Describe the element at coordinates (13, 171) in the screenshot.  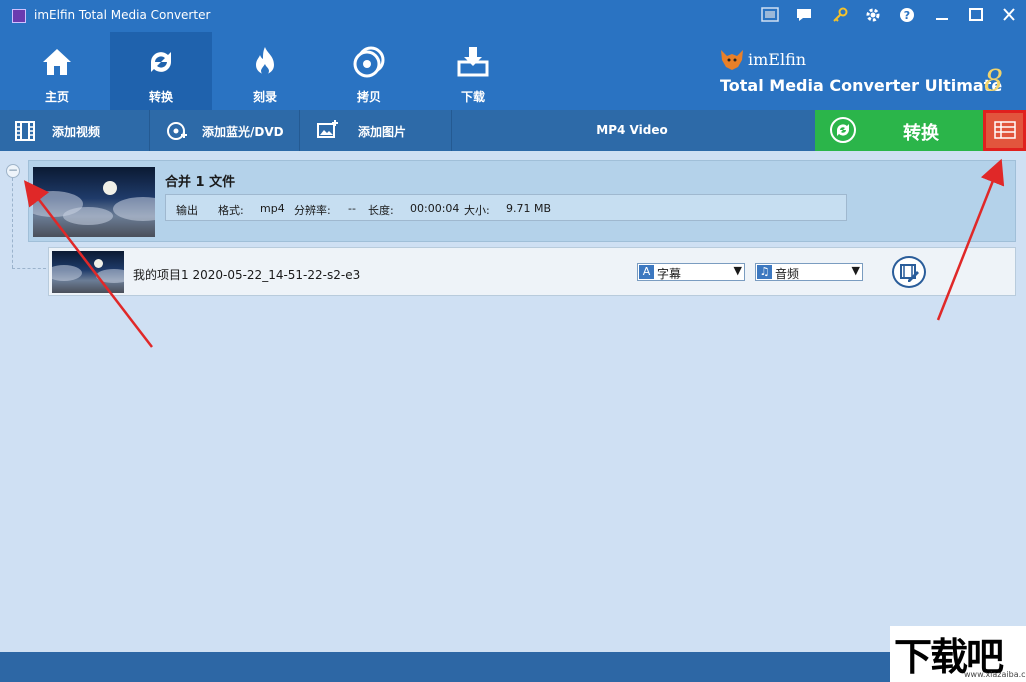
I see `collapse-toggle: −` at that location.